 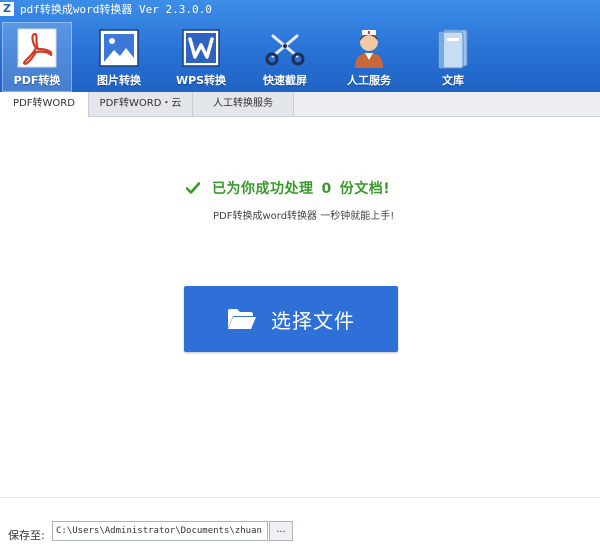 I want to click on select-file-button: 选择文件, so click(x=291, y=319).